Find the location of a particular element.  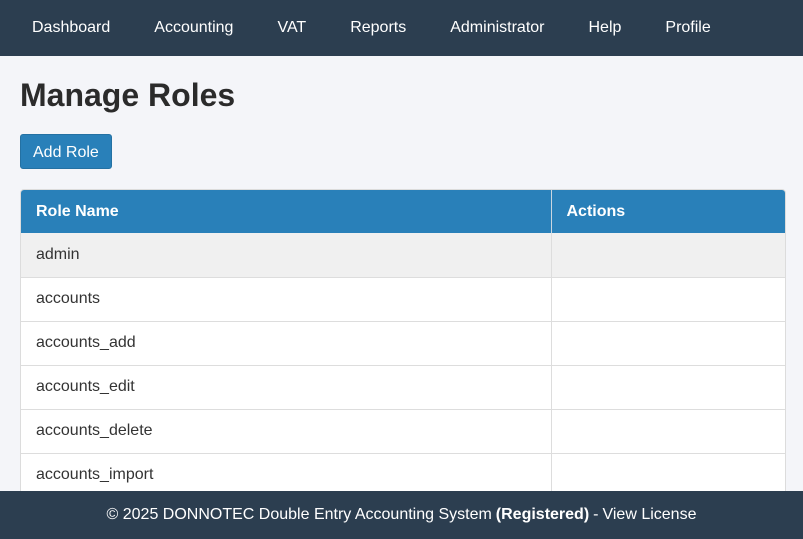

nav-dashboard: Dashboard is located at coordinates (71, 28).